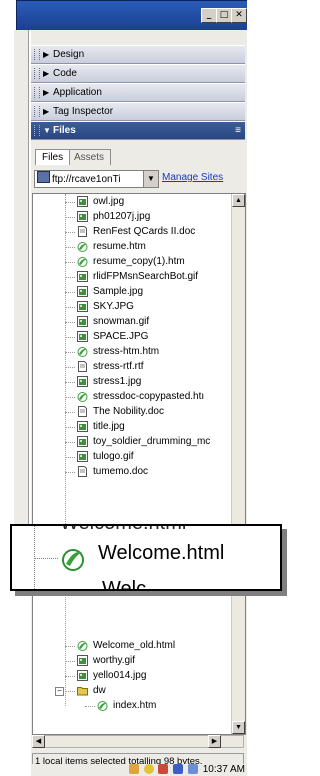  Describe the element at coordinates (113, 306) in the screenshot. I see `file-name: SKY.JPG` at that location.